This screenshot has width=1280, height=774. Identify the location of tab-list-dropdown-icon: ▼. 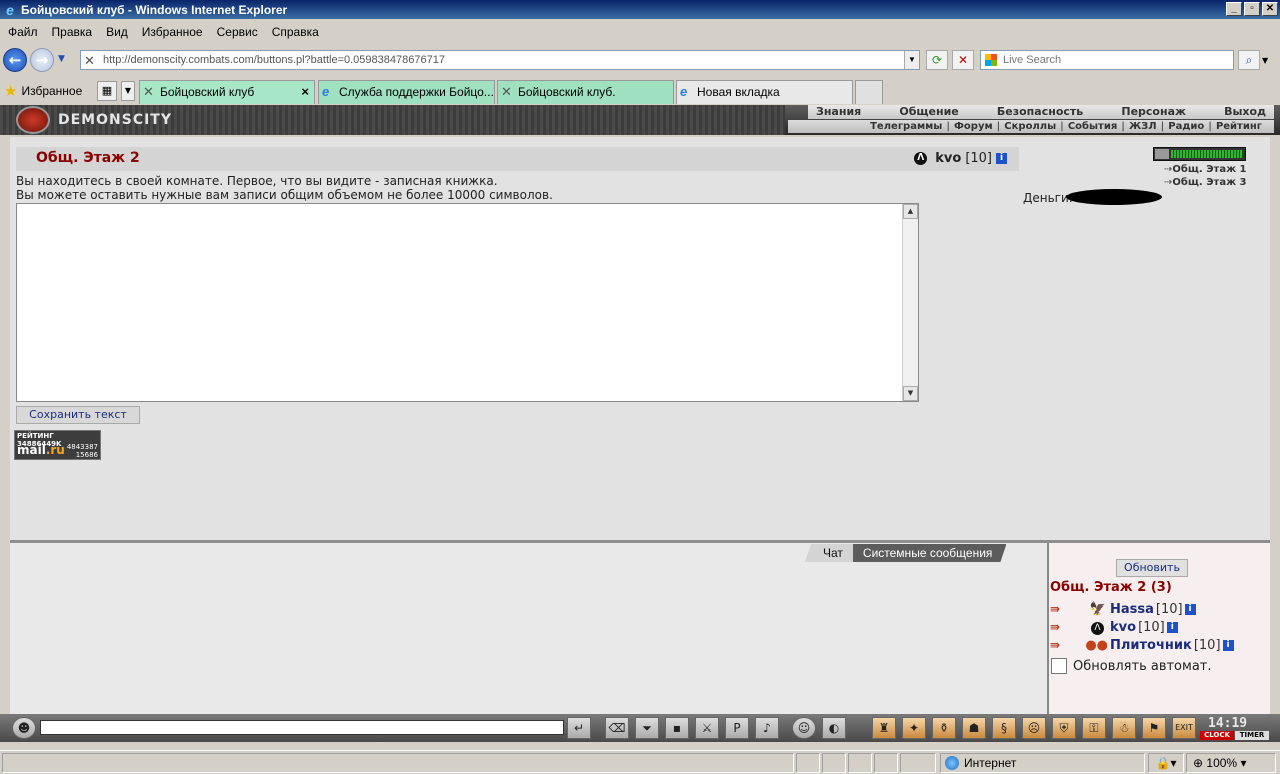
(128, 91).